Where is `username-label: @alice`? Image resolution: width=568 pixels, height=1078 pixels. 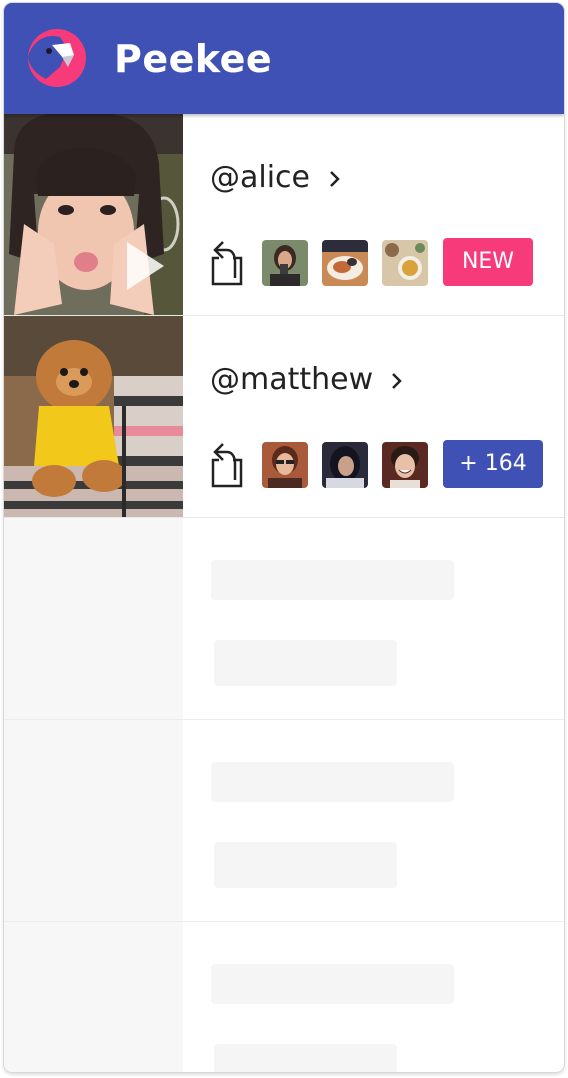
username-label: @alice is located at coordinates (260, 177).